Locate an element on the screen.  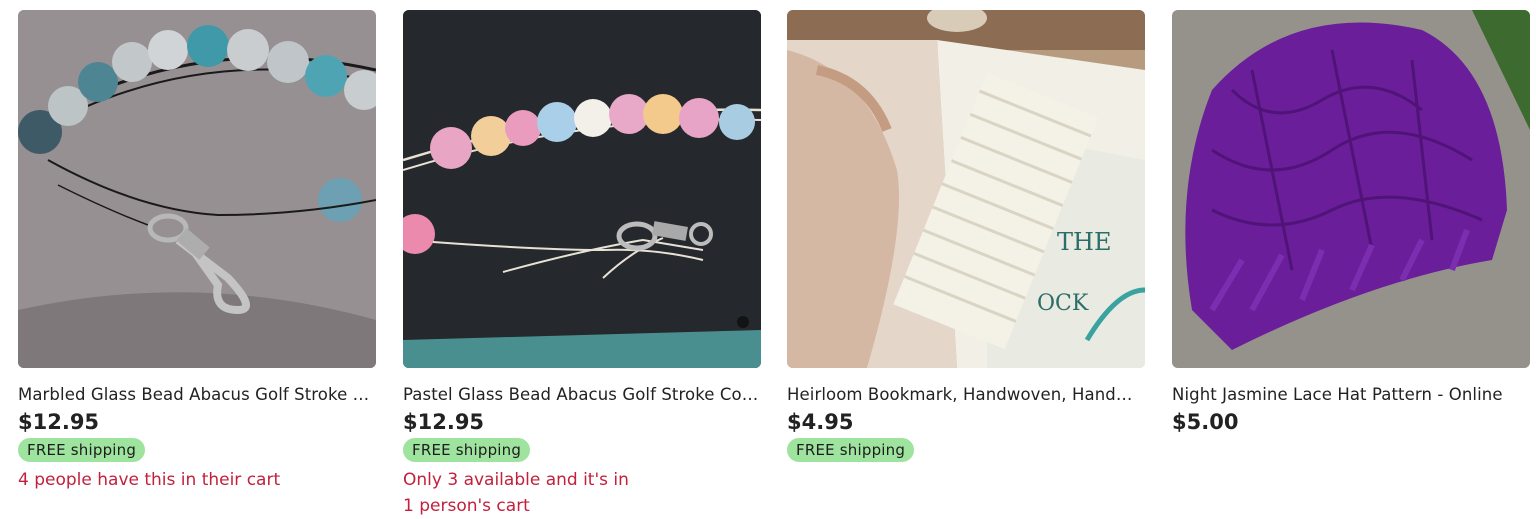
svg-text: OCK is located at coordinates (1063, 303).